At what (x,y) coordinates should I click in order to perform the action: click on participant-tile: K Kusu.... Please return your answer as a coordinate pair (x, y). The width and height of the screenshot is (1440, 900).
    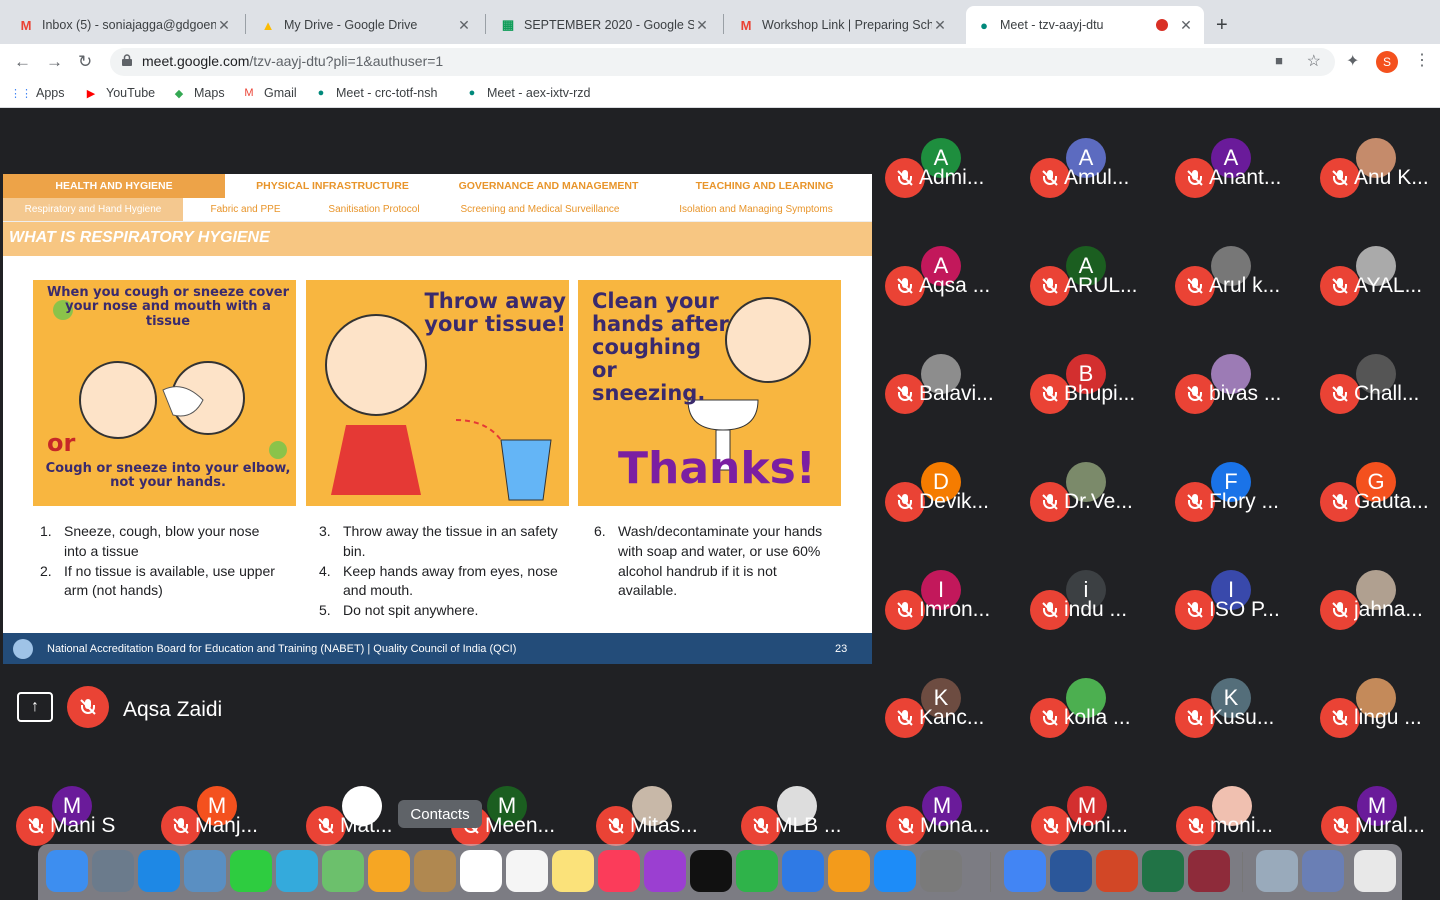
    Looking at the image, I should click on (1245, 712).